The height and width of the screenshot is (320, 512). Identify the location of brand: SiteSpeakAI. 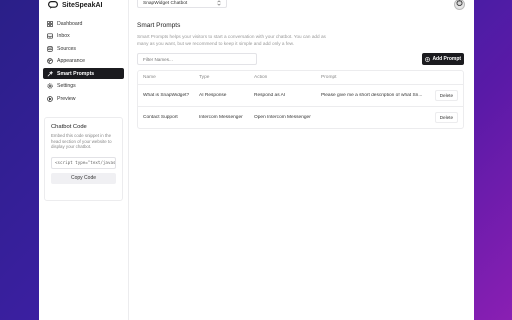
(83, 6).